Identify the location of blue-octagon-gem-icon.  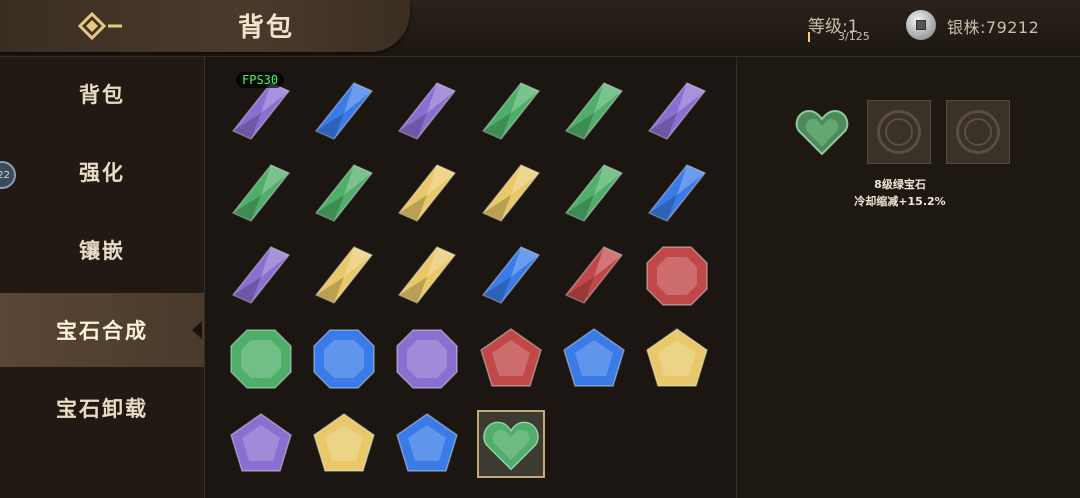
(344, 359).